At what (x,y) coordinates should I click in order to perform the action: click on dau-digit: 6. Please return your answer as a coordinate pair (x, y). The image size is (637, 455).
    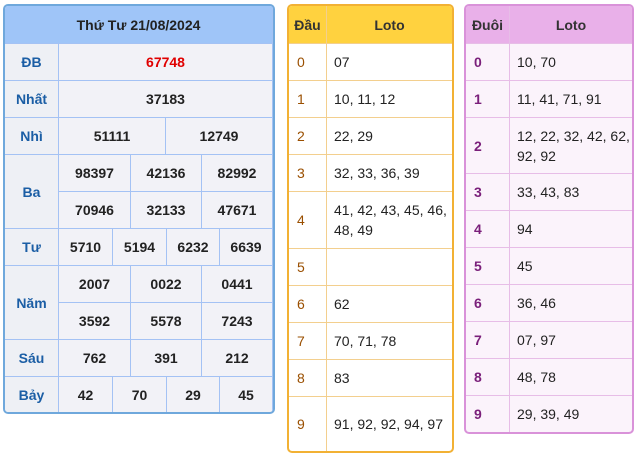
    Looking at the image, I should click on (308, 304).